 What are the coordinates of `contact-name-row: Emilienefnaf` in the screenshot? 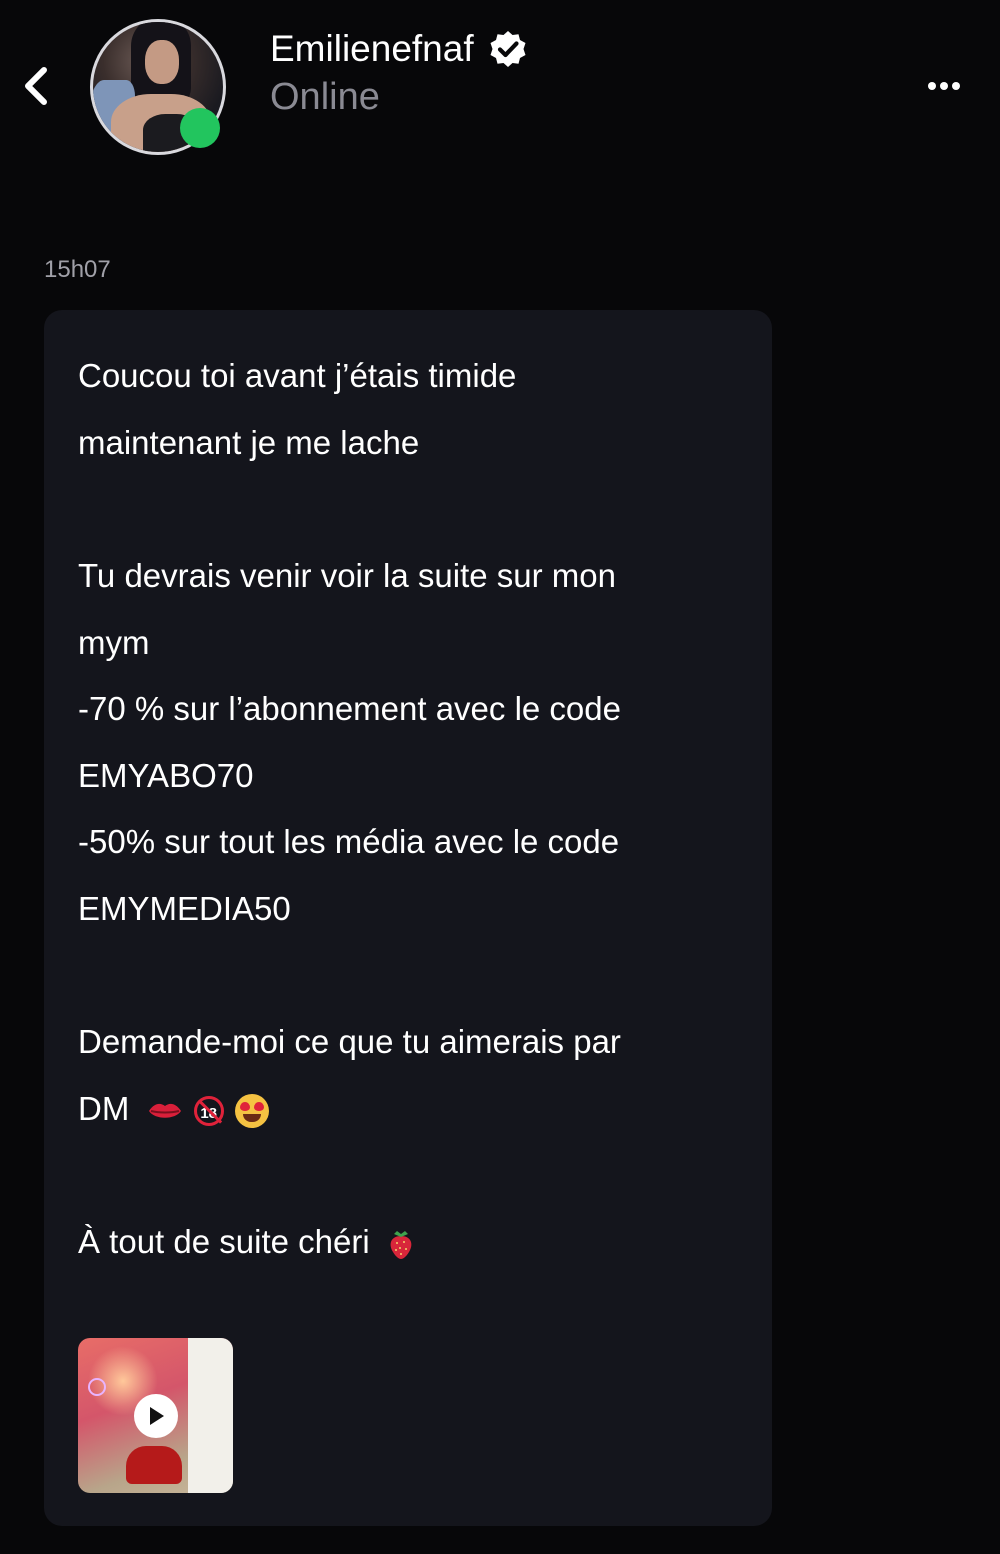 It's located at (399, 49).